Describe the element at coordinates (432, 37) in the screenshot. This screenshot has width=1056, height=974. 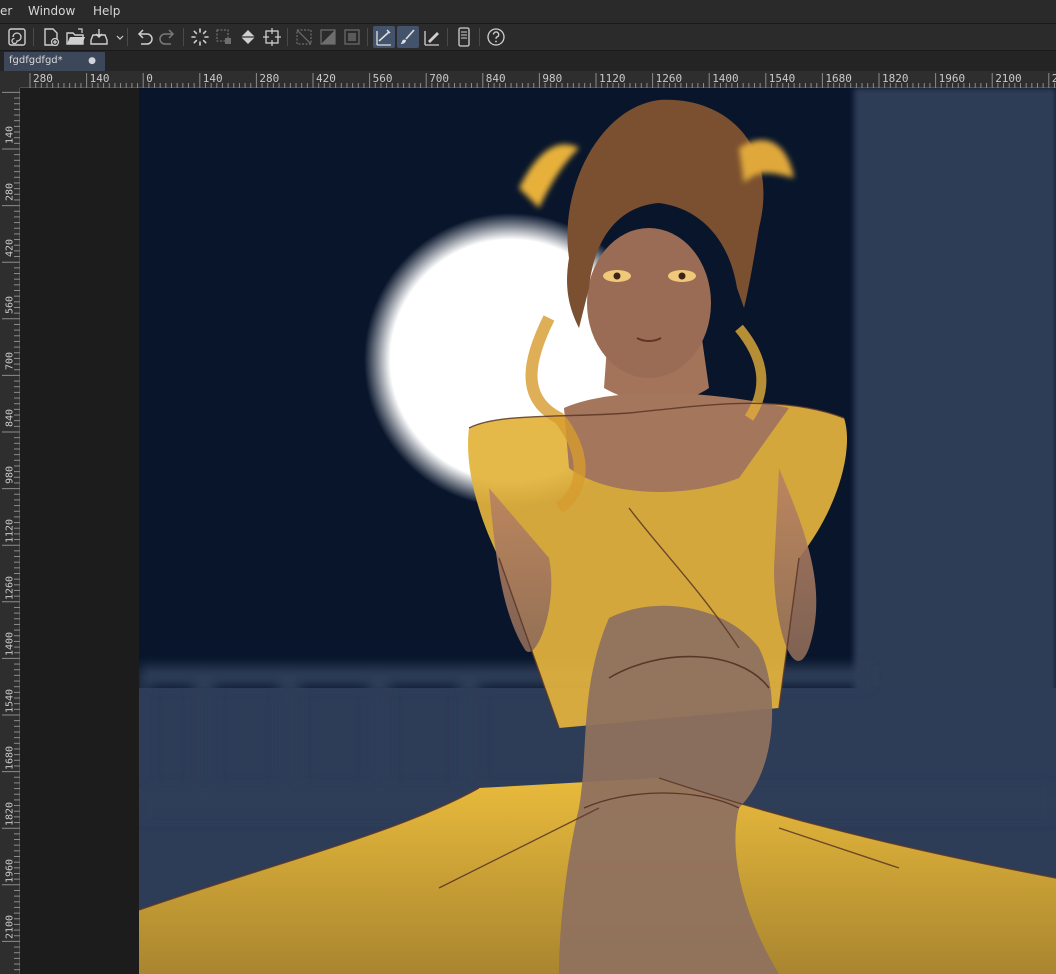
I see `eraser-ruler-icon` at that location.